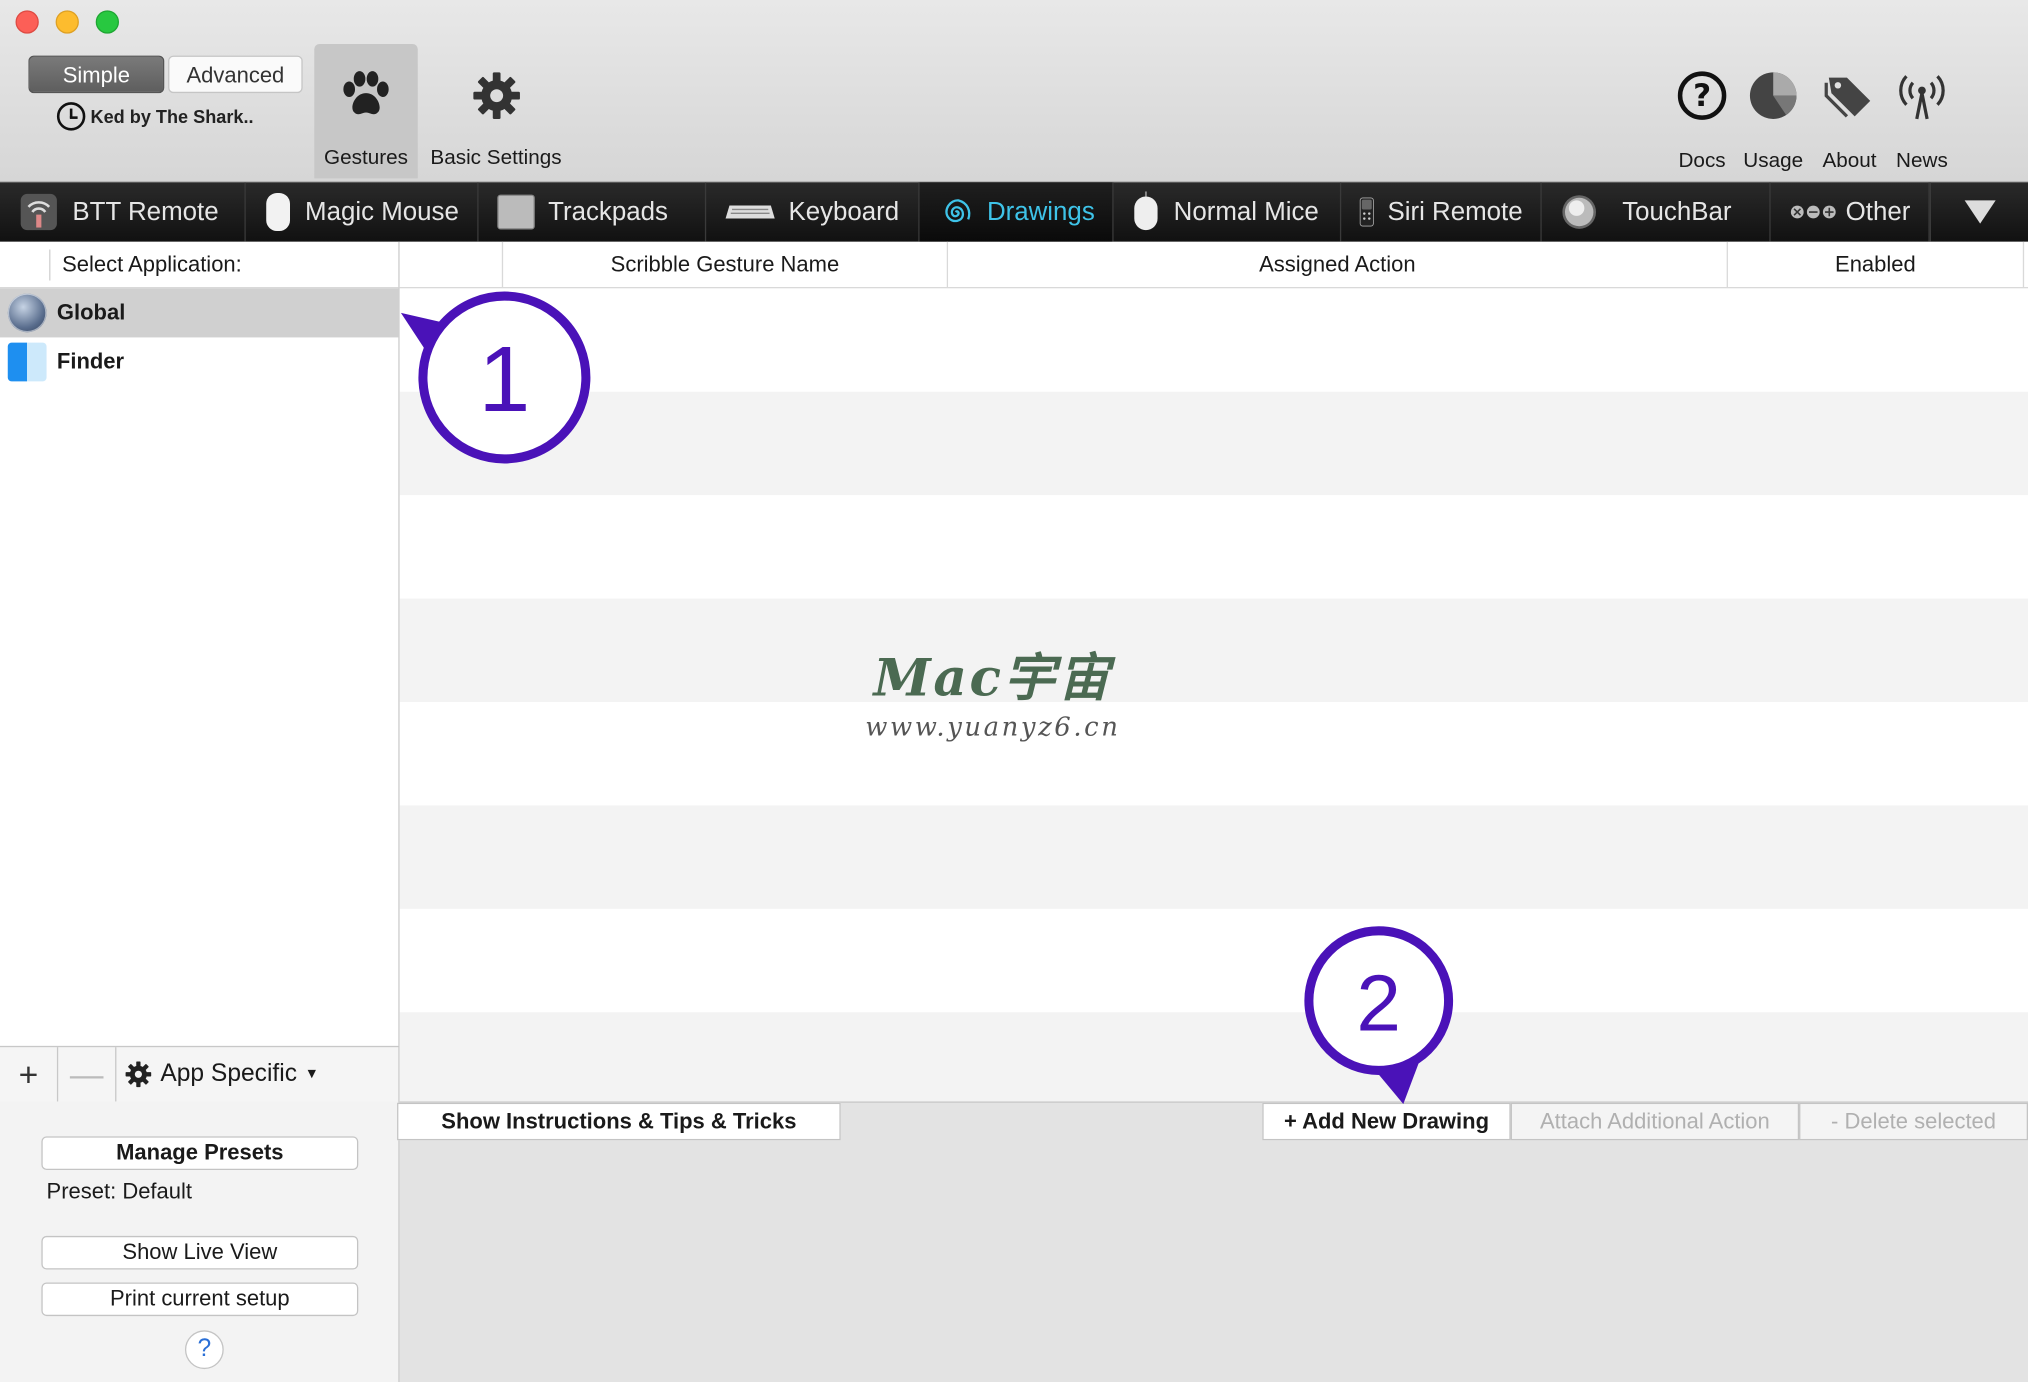 This screenshot has height=1382, width=2028. I want to click on trackpad-icon, so click(516, 212).